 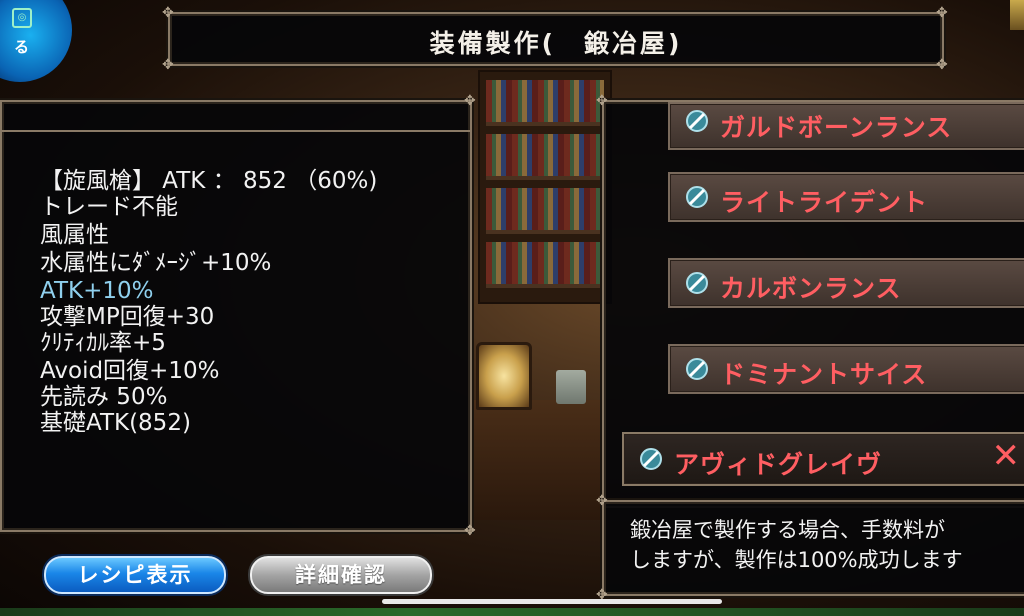 I want to click on recipe-item: ガルドボーンランス, so click(x=846, y=126).